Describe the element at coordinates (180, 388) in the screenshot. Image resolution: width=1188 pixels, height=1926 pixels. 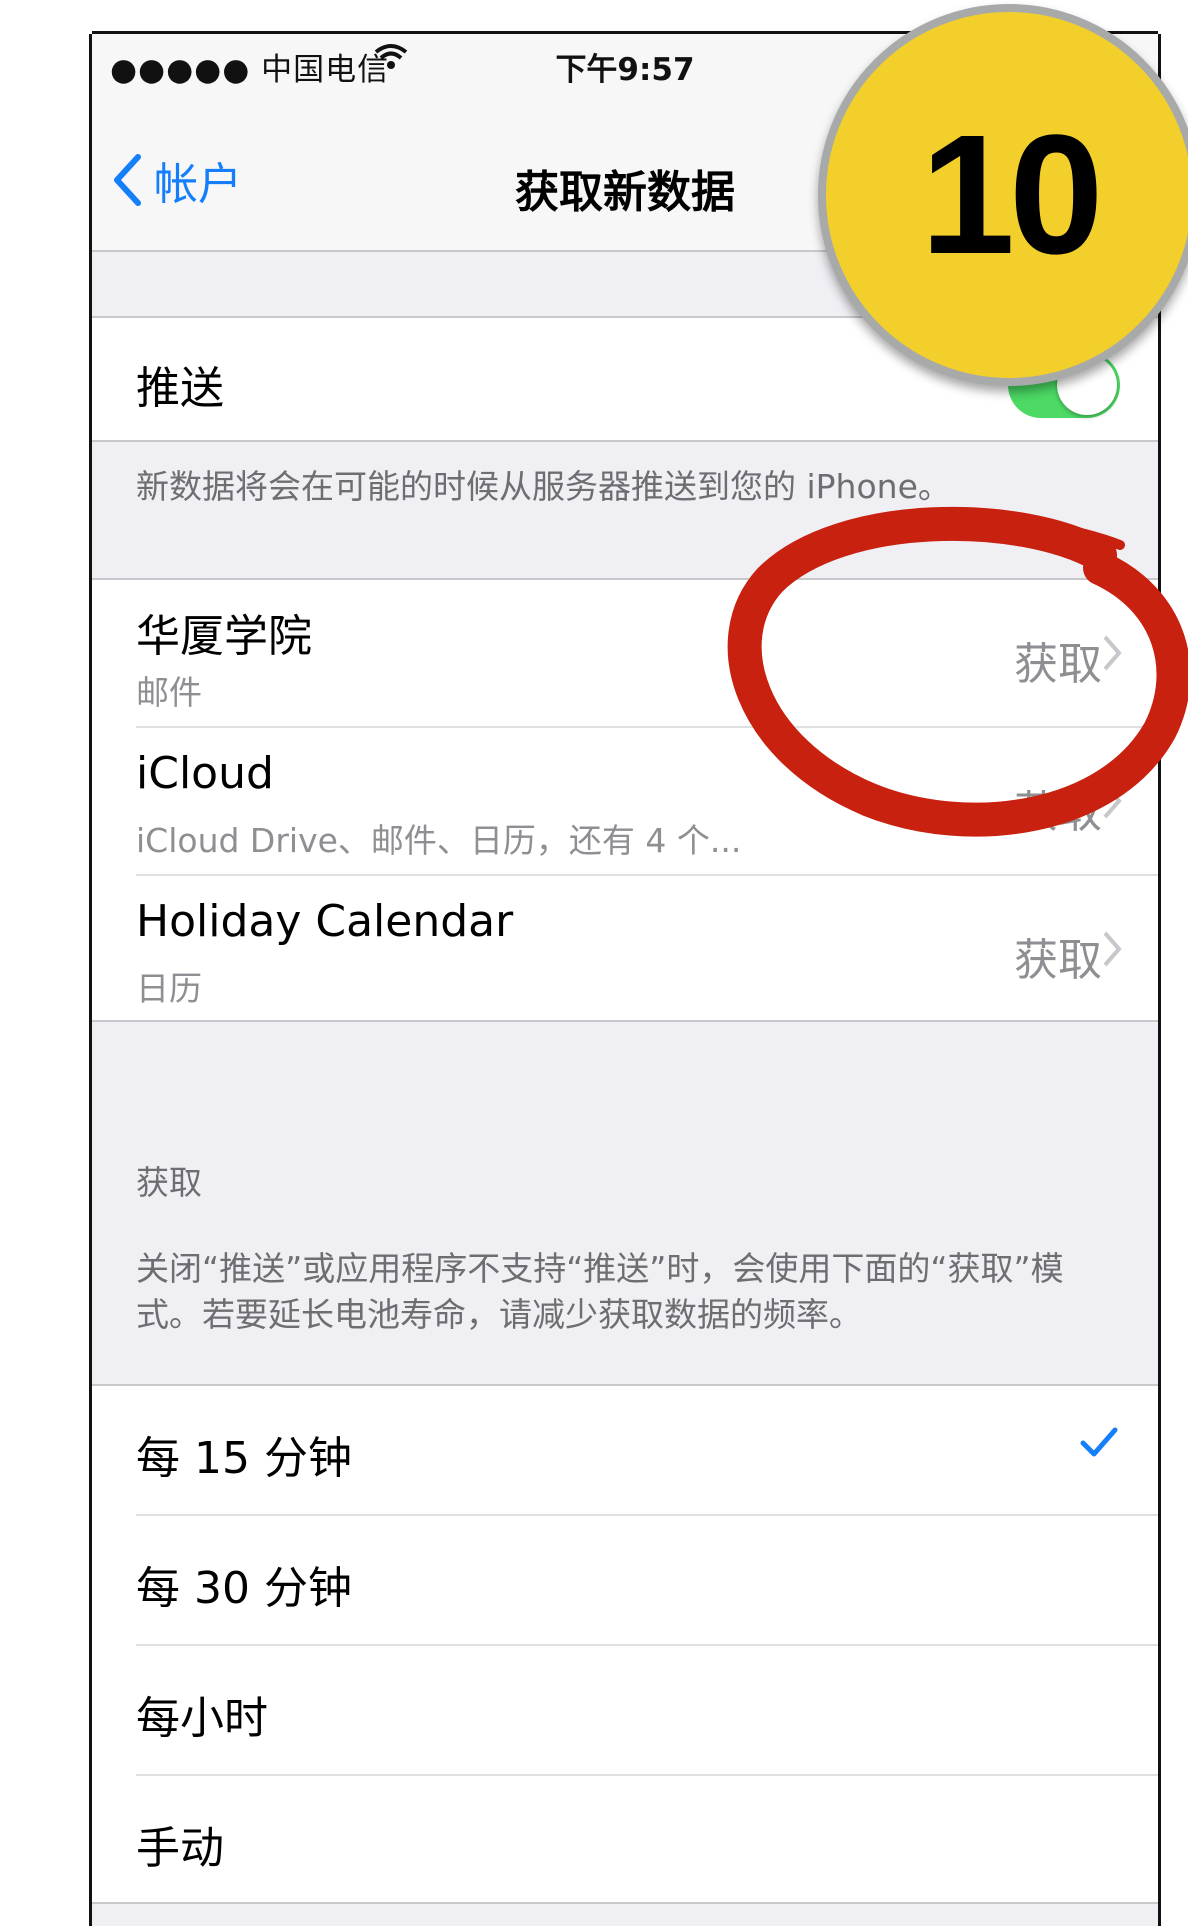
I see `push-label: 推送` at that location.